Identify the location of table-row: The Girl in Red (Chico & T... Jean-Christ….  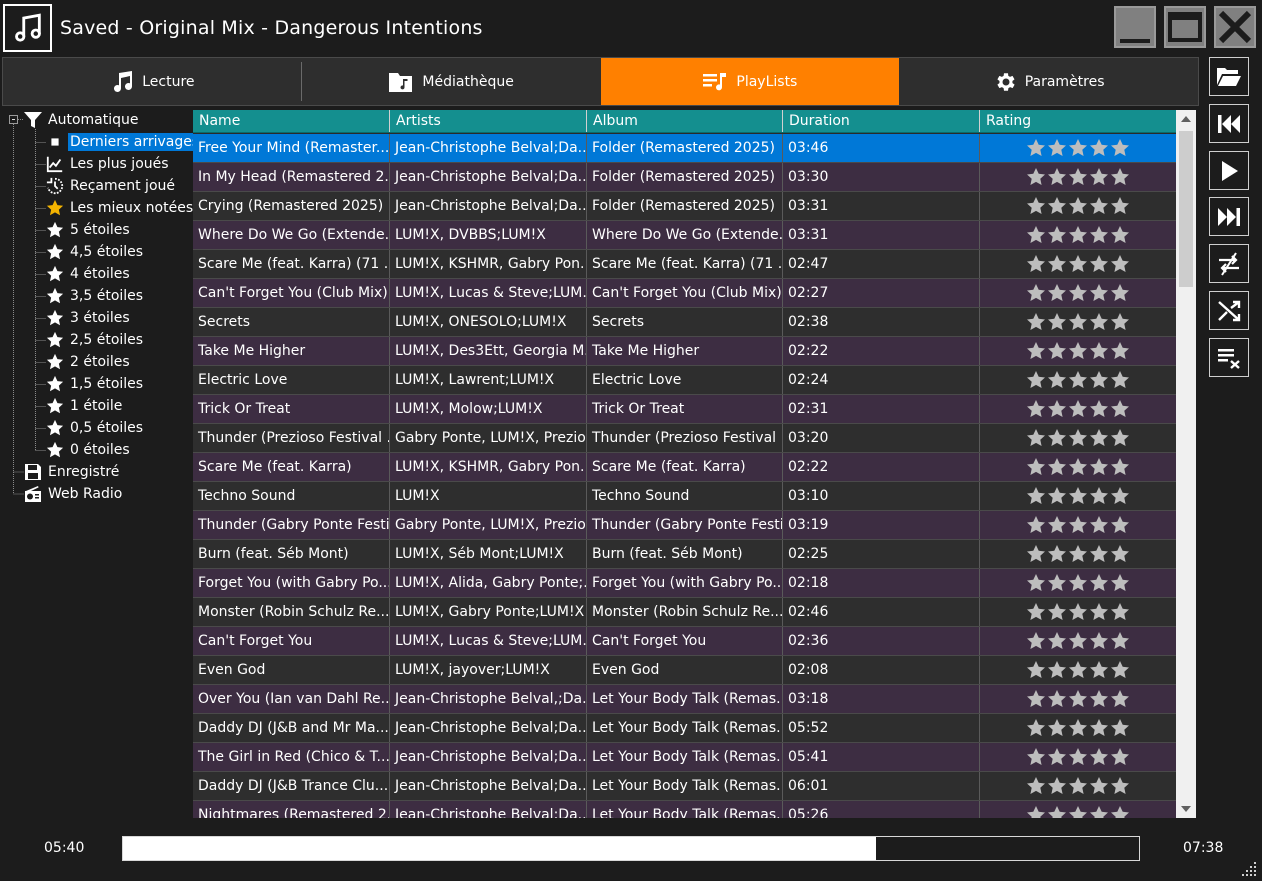
(684, 757).